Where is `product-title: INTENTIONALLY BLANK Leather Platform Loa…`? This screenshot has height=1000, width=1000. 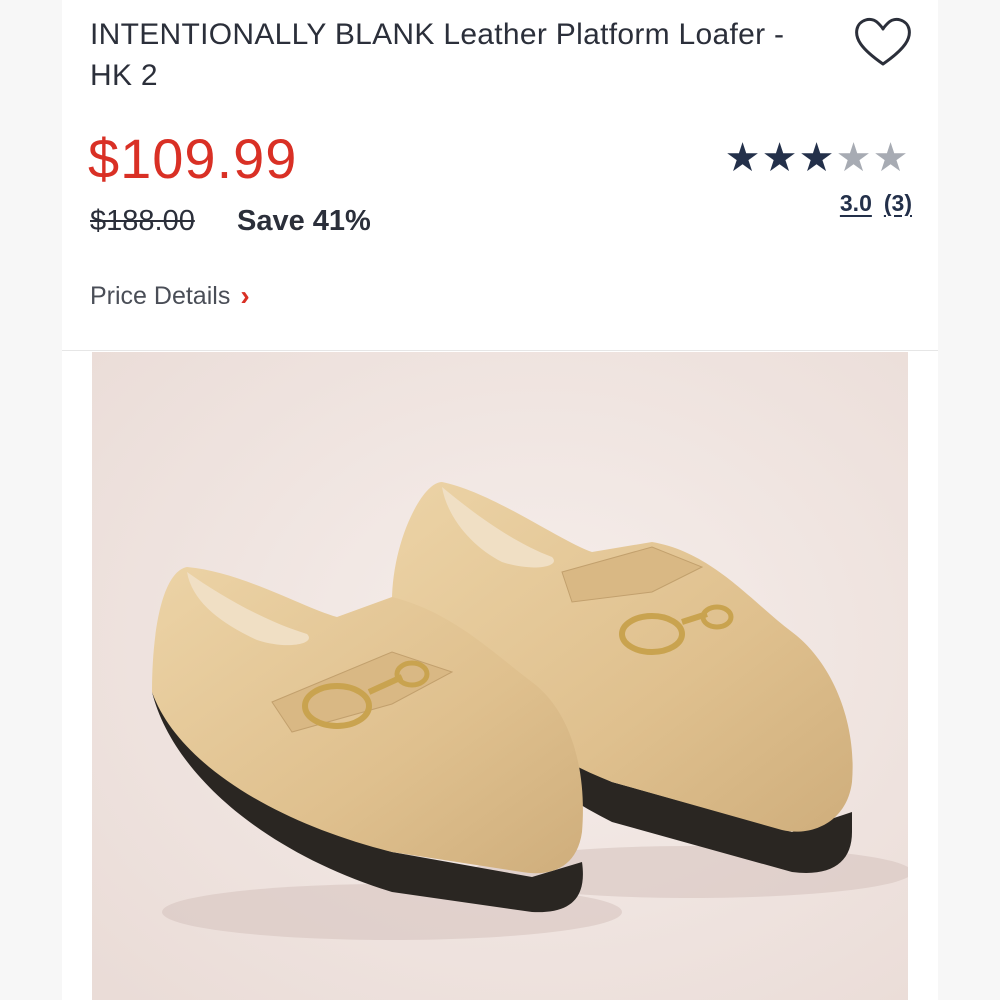
product-title: INTENTIONALLY BLANK Leather Platform Loa… is located at coordinates (437, 55).